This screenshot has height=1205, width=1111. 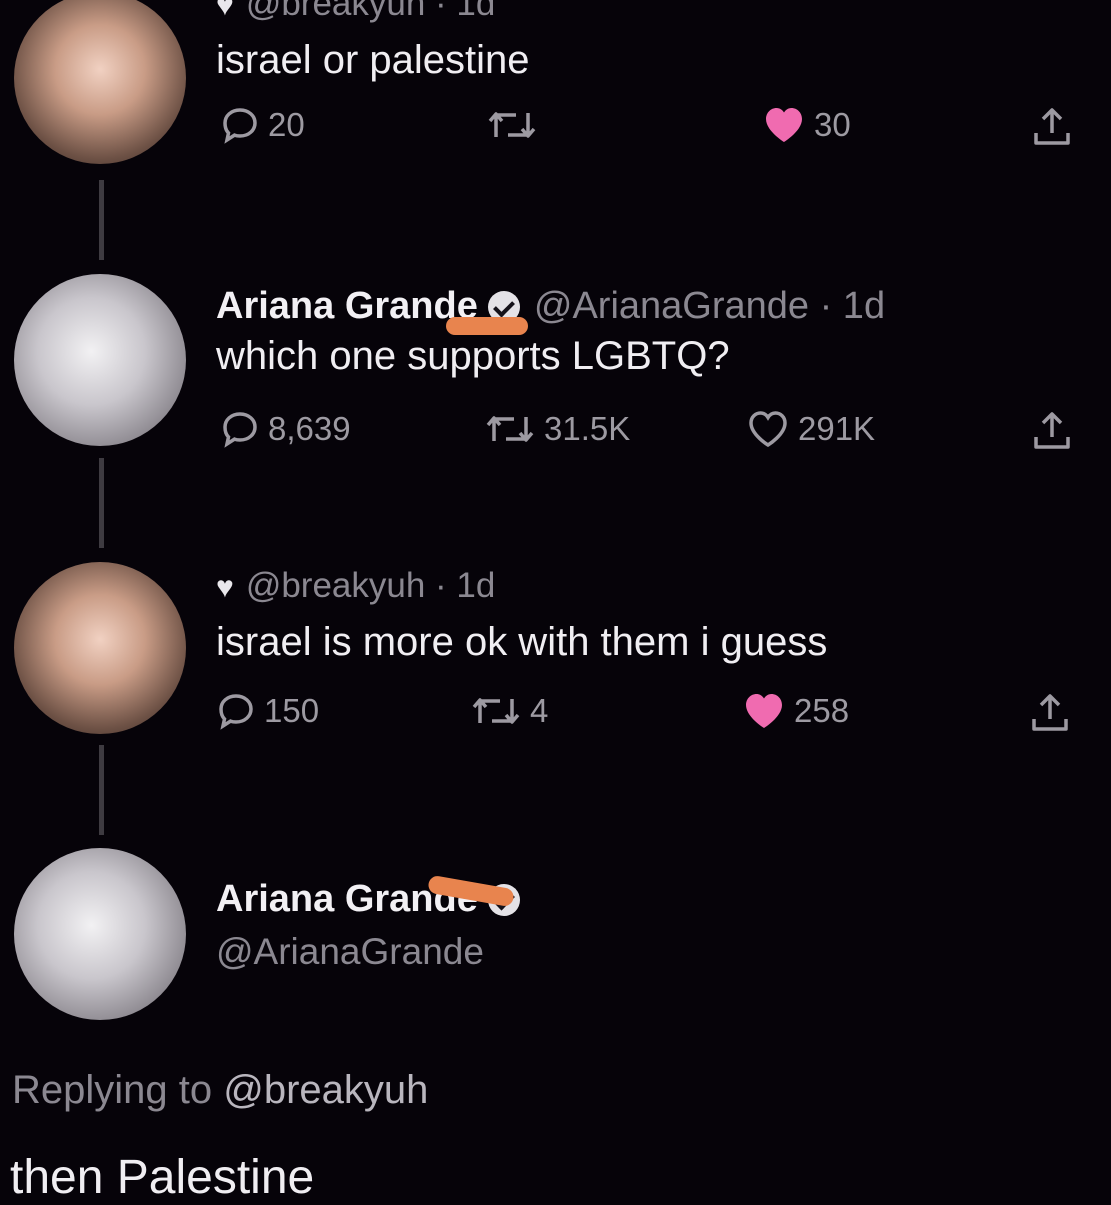 I want to click on tweet-actions: 150 4 258, so click(x=663, y=721).